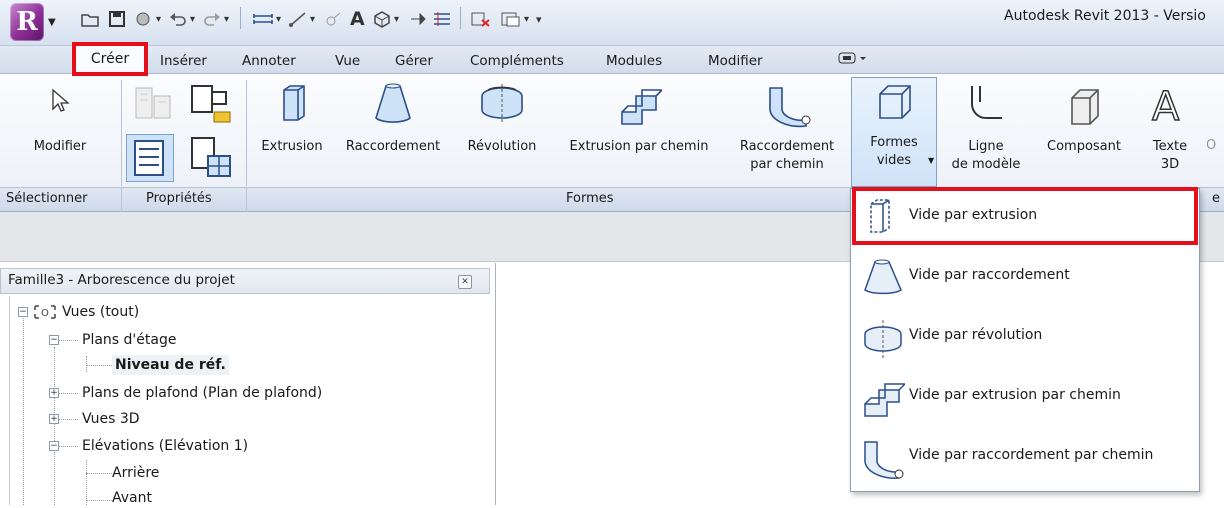 The height and width of the screenshot is (508, 1224). I want to click on tab-creer: Créer, so click(110, 59).